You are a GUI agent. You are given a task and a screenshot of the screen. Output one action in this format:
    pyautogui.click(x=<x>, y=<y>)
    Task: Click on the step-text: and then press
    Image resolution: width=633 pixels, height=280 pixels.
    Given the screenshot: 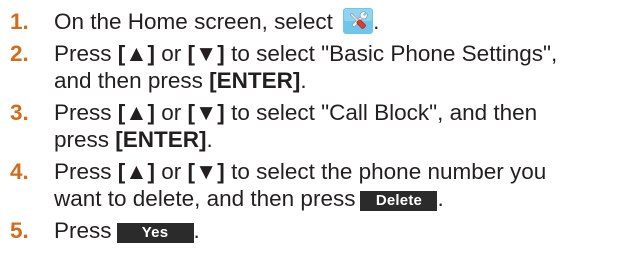 What is the action you would take?
    pyautogui.click(x=132, y=80)
    